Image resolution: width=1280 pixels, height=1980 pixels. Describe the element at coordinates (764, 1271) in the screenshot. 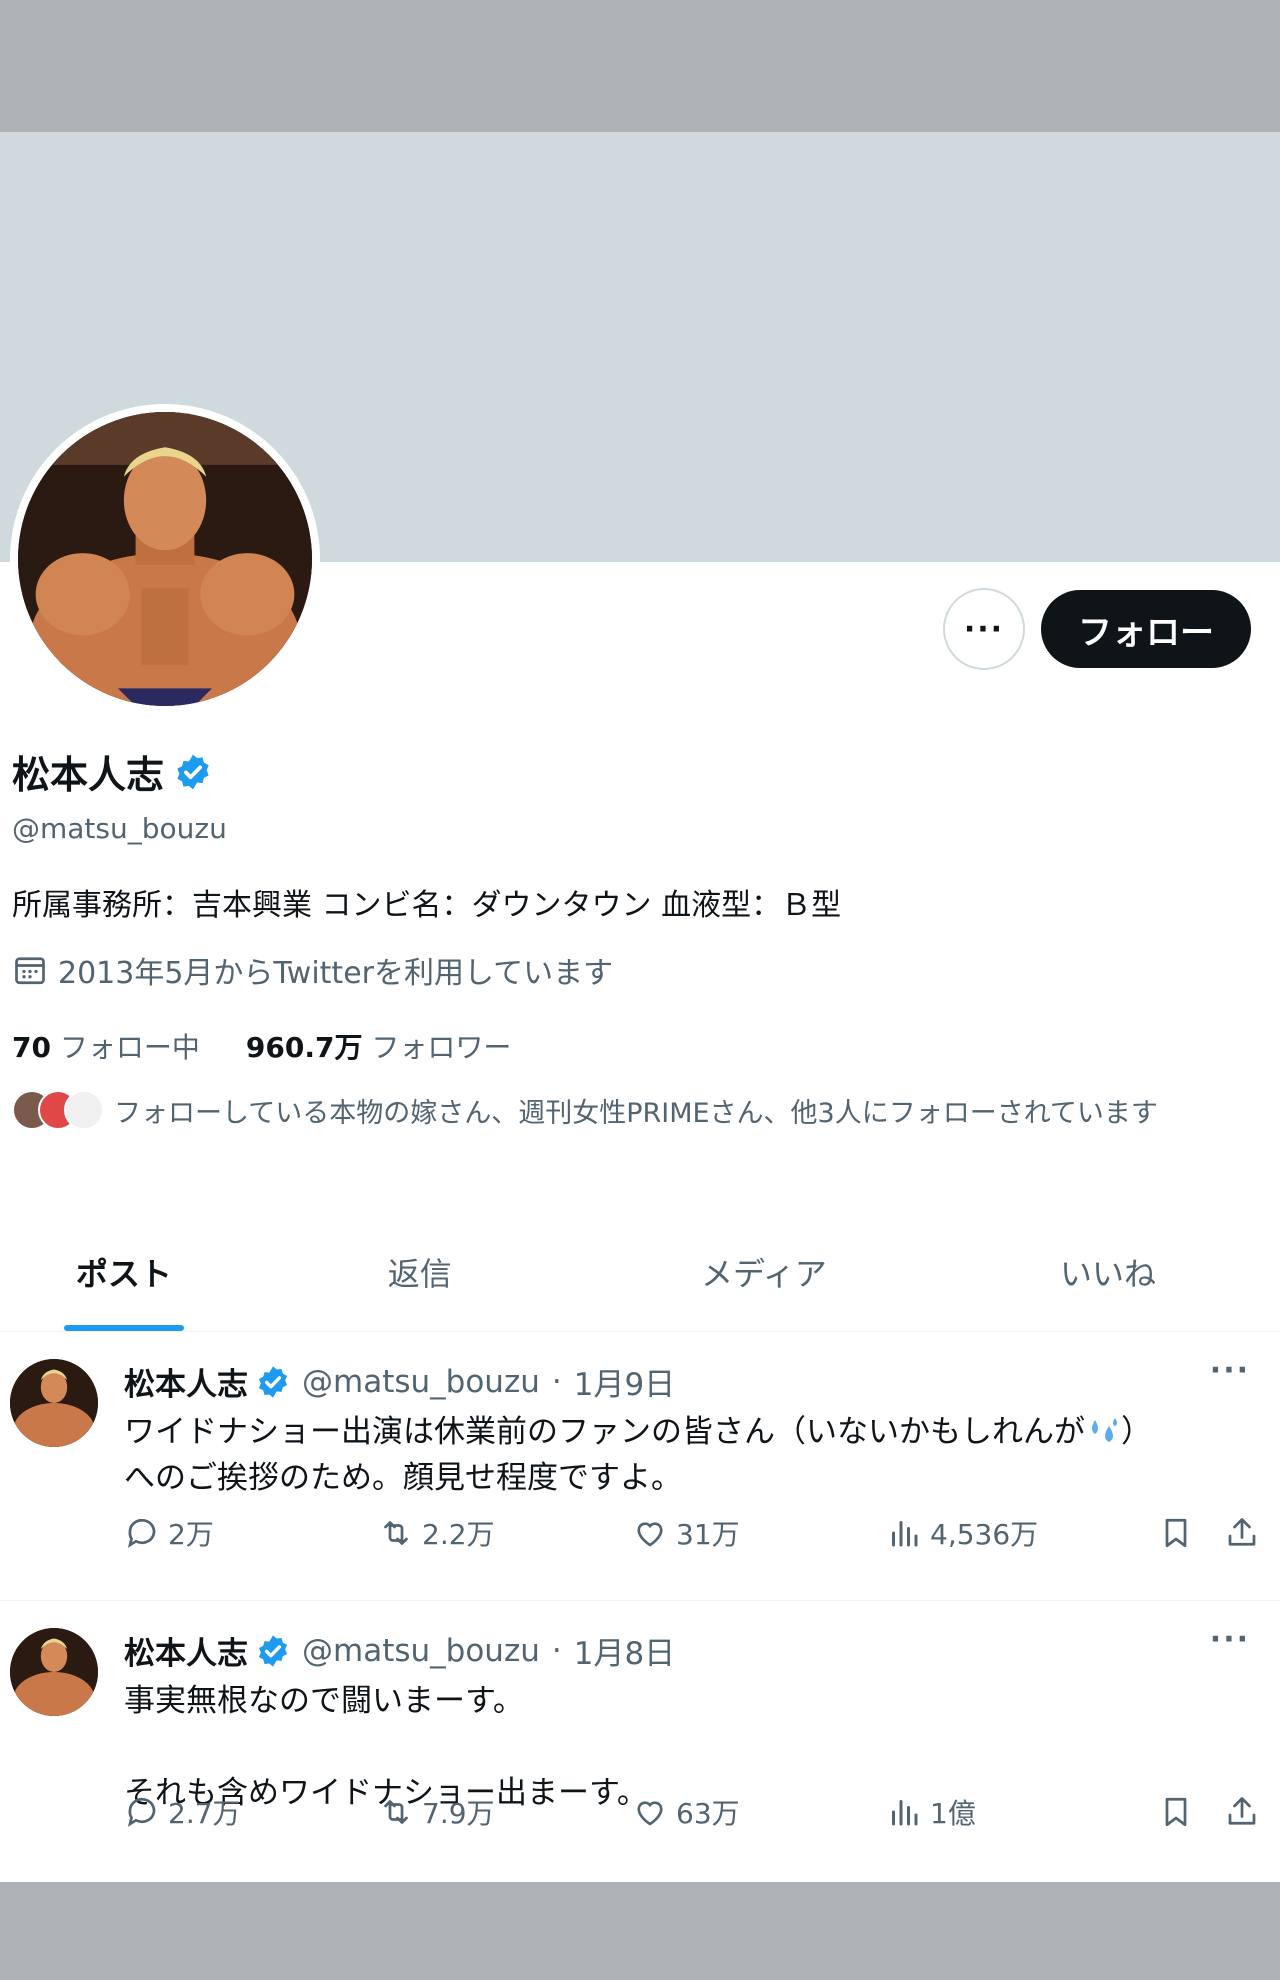

I see `tab-media: メディア` at that location.